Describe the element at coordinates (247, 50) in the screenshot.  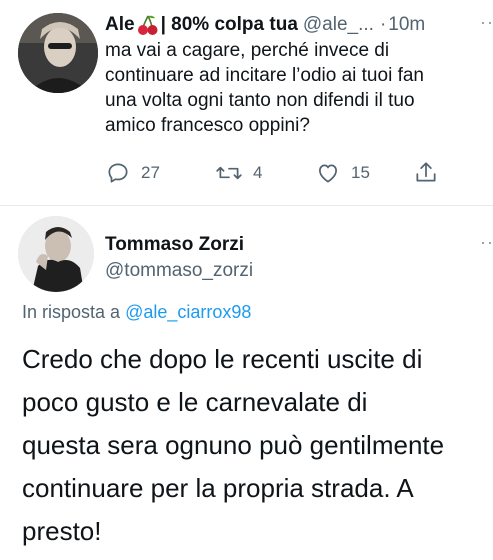
I see `tweet-text-line: ma vai a cagare, perché invece di` at that location.